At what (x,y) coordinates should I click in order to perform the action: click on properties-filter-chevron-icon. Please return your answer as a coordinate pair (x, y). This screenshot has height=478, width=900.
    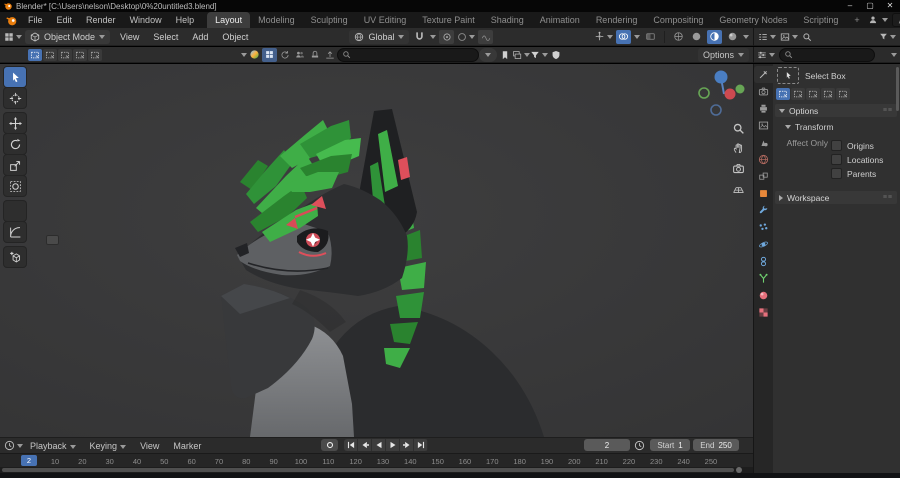
    Looking at the image, I should click on (894, 54).